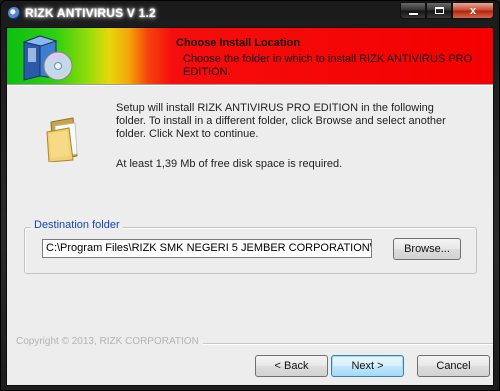  Describe the element at coordinates (90, 13) in the screenshot. I see `window-title: RIZK ANTIVIRUS V 1.2` at that location.